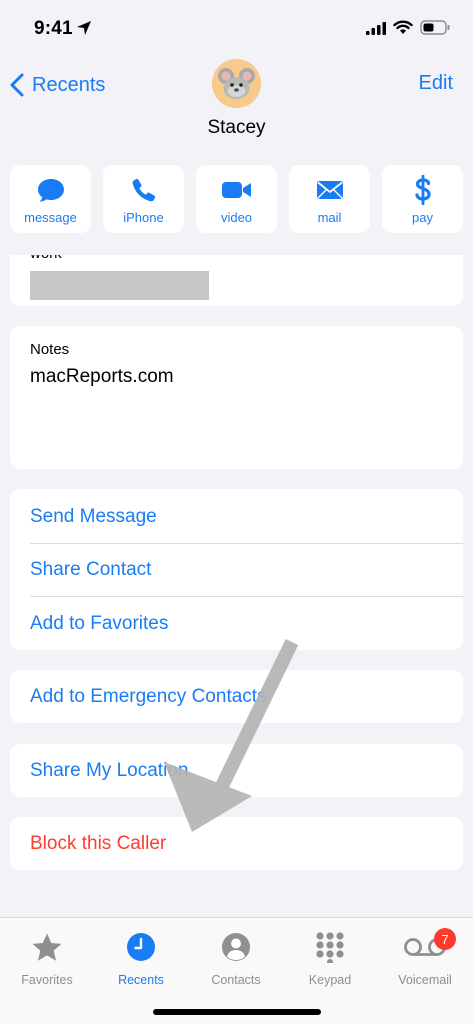 The image size is (473, 1024). I want to click on dollar-icon, so click(423, 190).